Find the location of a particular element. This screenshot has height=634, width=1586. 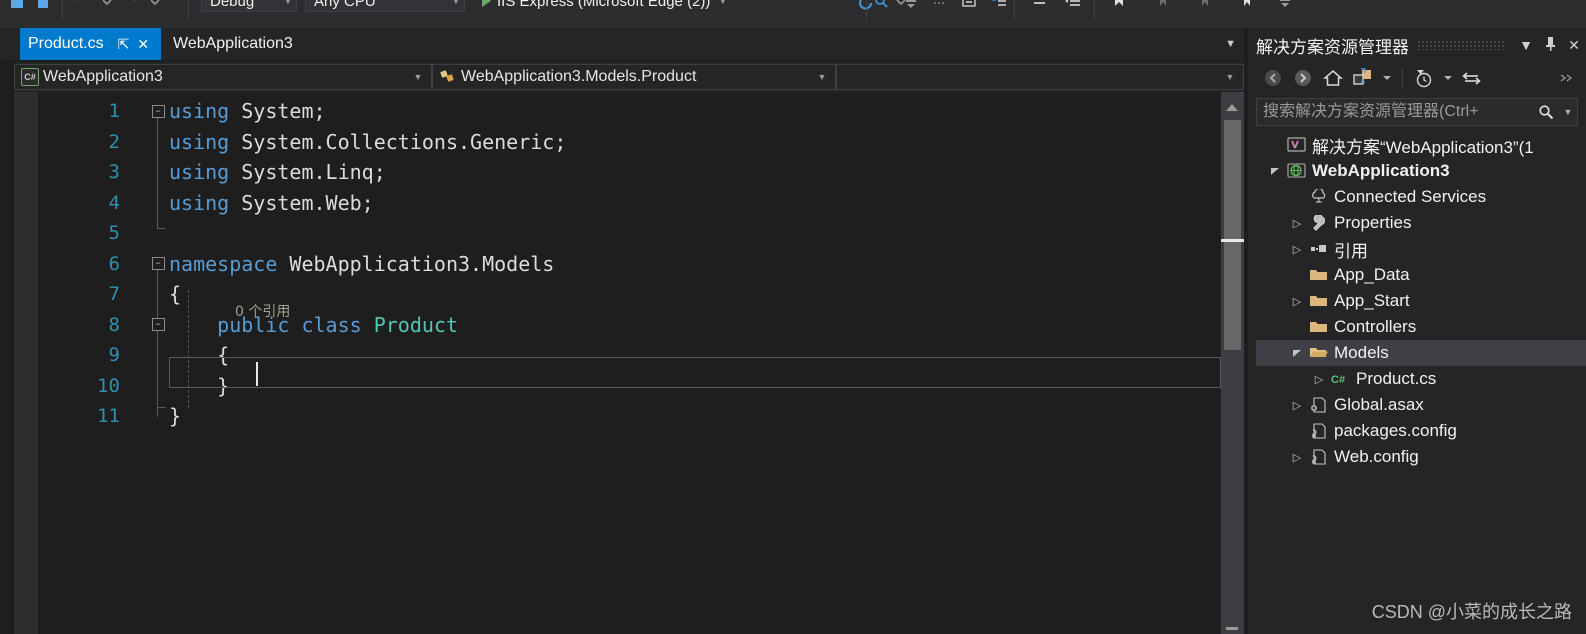

code-line: 7{ is located at coordinates (641, 294).